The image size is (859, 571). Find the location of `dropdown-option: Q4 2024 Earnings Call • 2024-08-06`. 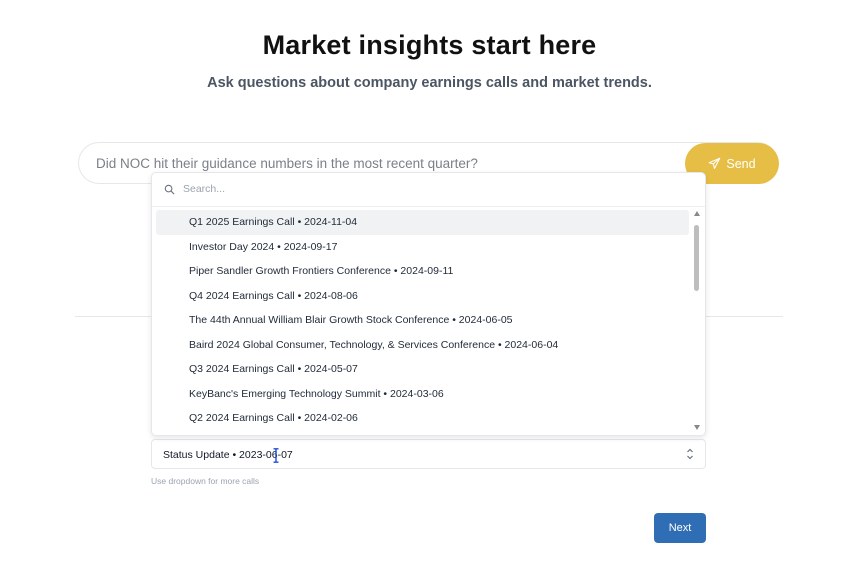

dropdown-option: Q4 2024 Earnings Call • 2024-08-06 is located at coordinates (422, 296).